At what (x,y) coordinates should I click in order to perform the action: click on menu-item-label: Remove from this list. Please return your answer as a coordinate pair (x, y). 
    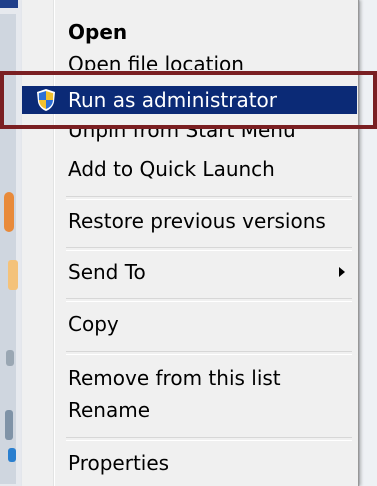
    Looking at the image, I should click on (174, 378).